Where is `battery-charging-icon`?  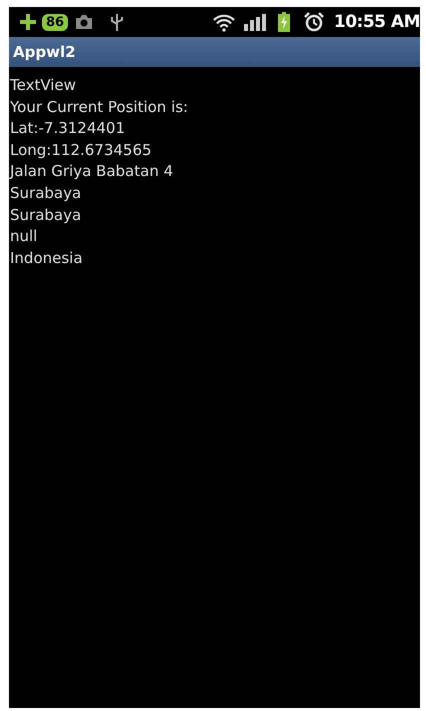 battery-charging-icon is located at coordinates (284, 22).